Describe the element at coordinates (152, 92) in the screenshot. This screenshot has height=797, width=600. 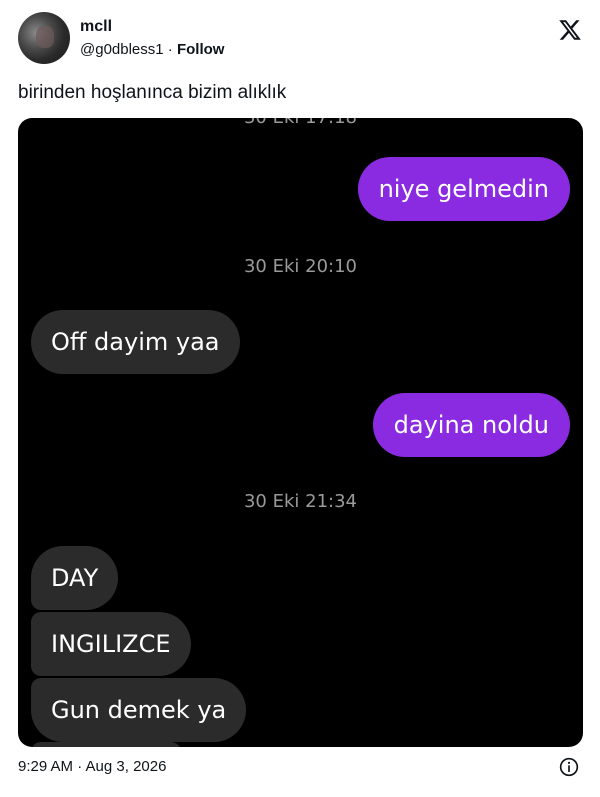
I see `tweet-text: birinden hoşlanınca bizim alıklık` at that location.